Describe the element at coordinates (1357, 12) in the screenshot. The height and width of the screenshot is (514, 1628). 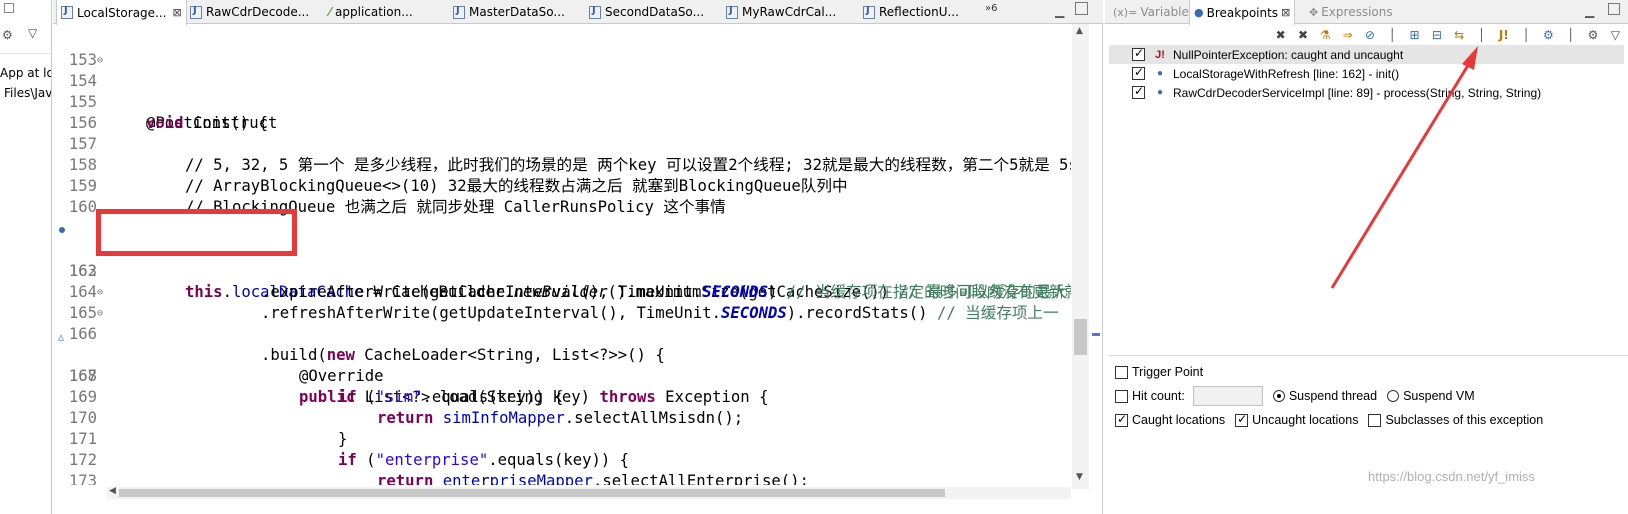
I see `tab-label: Expressions` at that location.